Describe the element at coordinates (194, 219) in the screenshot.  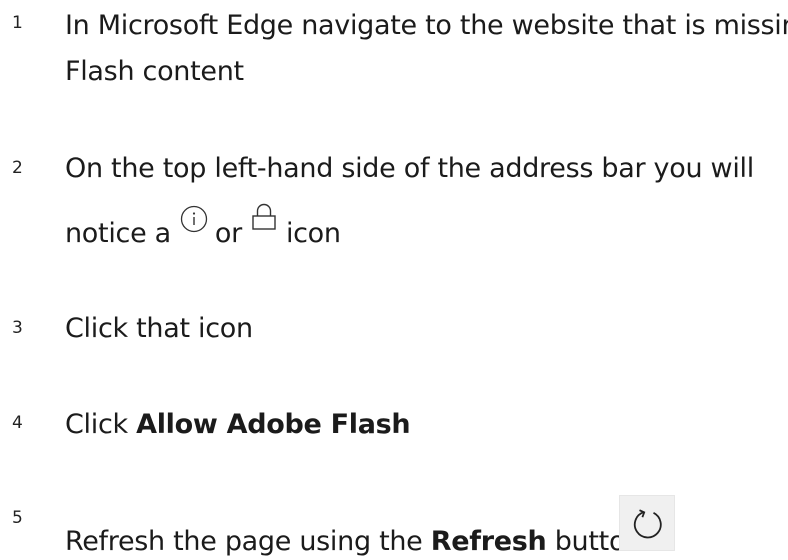
I see `info-icon` at that location.